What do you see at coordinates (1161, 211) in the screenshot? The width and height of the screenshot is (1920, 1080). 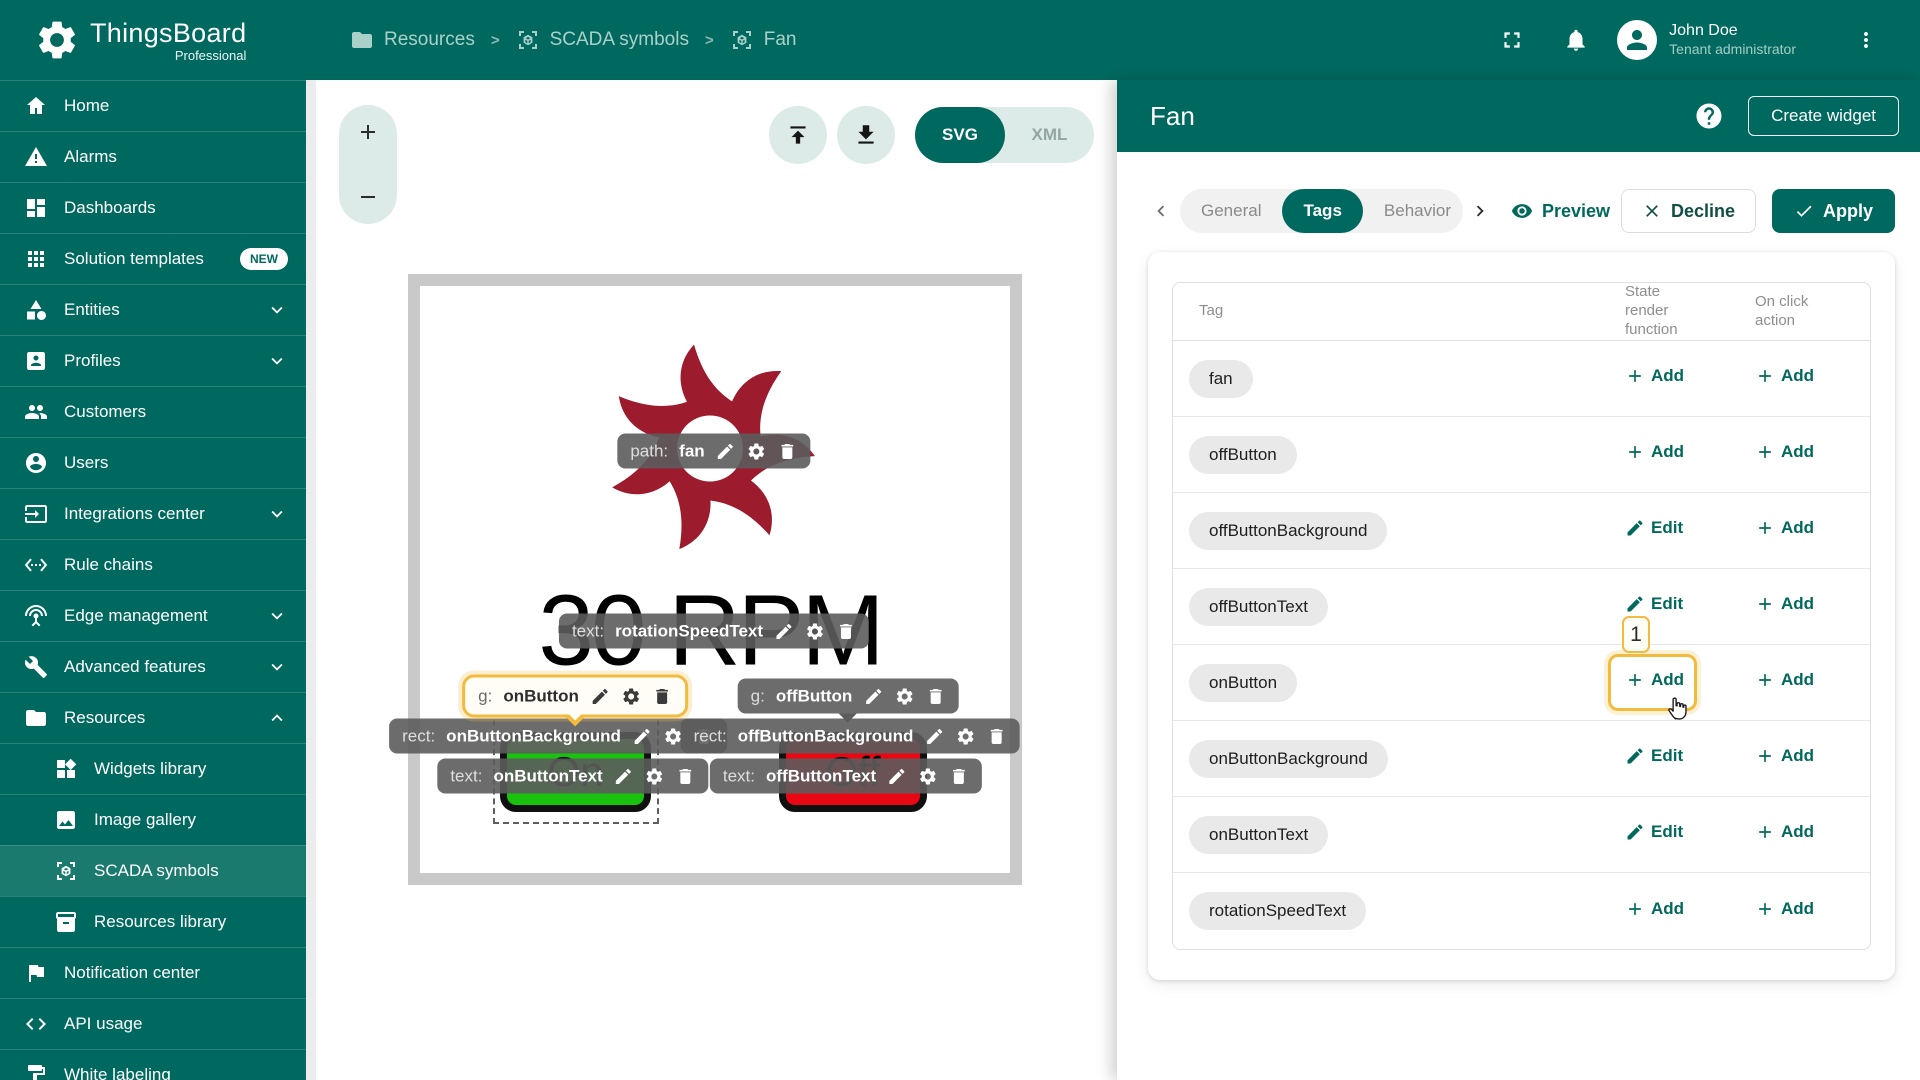 I see `tabs-back-icon` at bounding box center [1161, 211].